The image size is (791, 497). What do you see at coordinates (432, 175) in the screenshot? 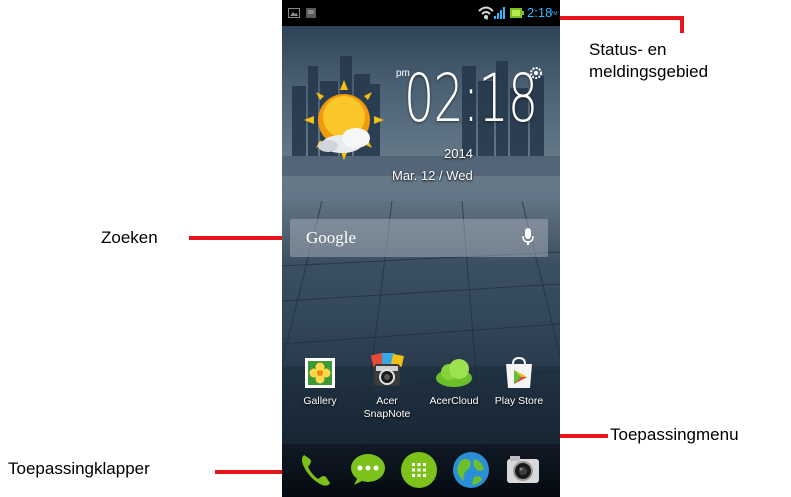
I see `clock-date: Mar. 12 / Wed` at bounding box center [432, 175].